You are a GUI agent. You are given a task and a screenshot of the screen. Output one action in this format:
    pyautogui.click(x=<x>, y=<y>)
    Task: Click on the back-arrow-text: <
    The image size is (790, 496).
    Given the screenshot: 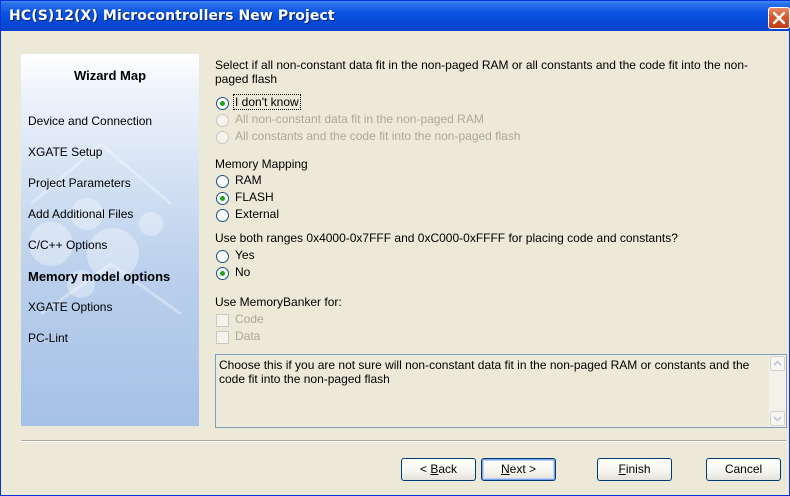 What is the action you would take?
    pyautogui.click(x=425, y=469)
    